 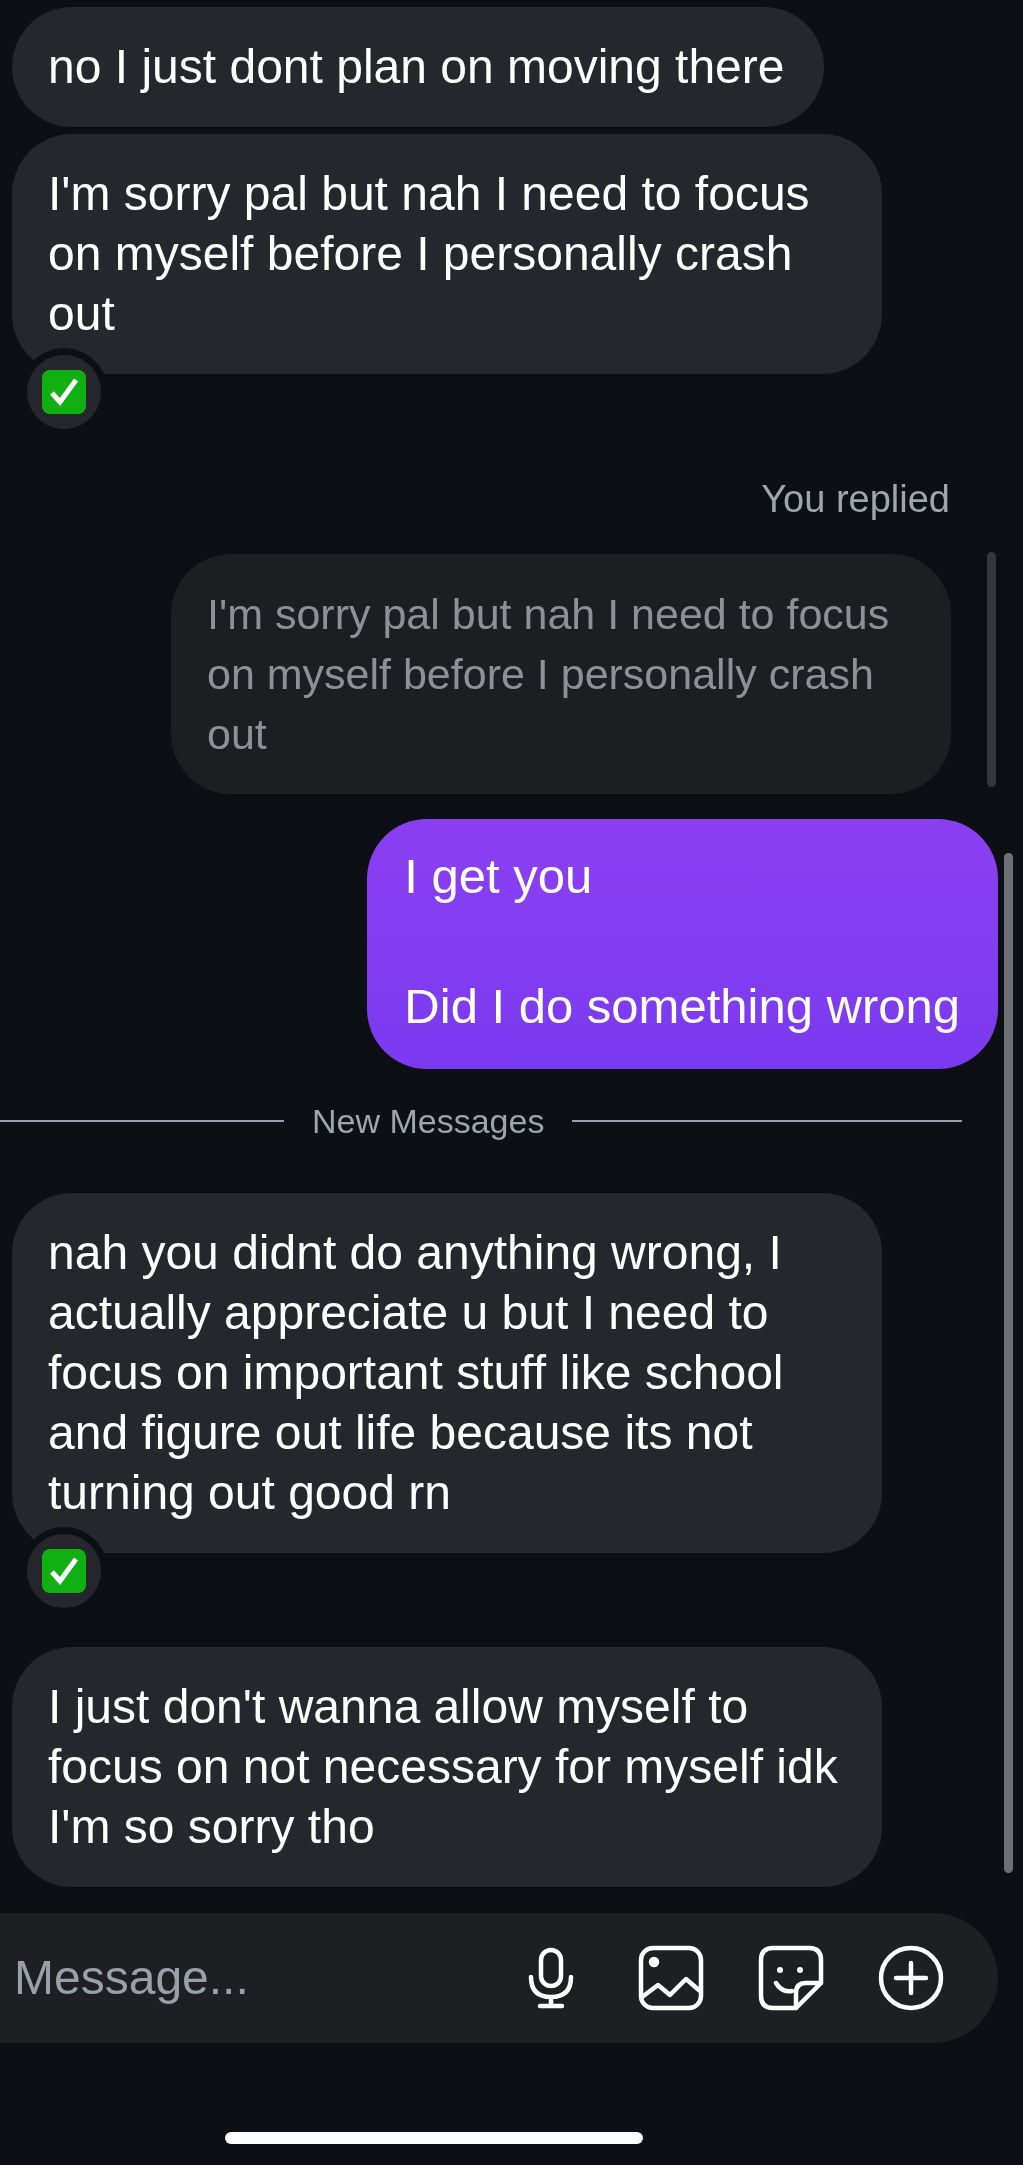 I want to click on message-bubble: no I just dont plan on moving there, so click(x=418, y=67).